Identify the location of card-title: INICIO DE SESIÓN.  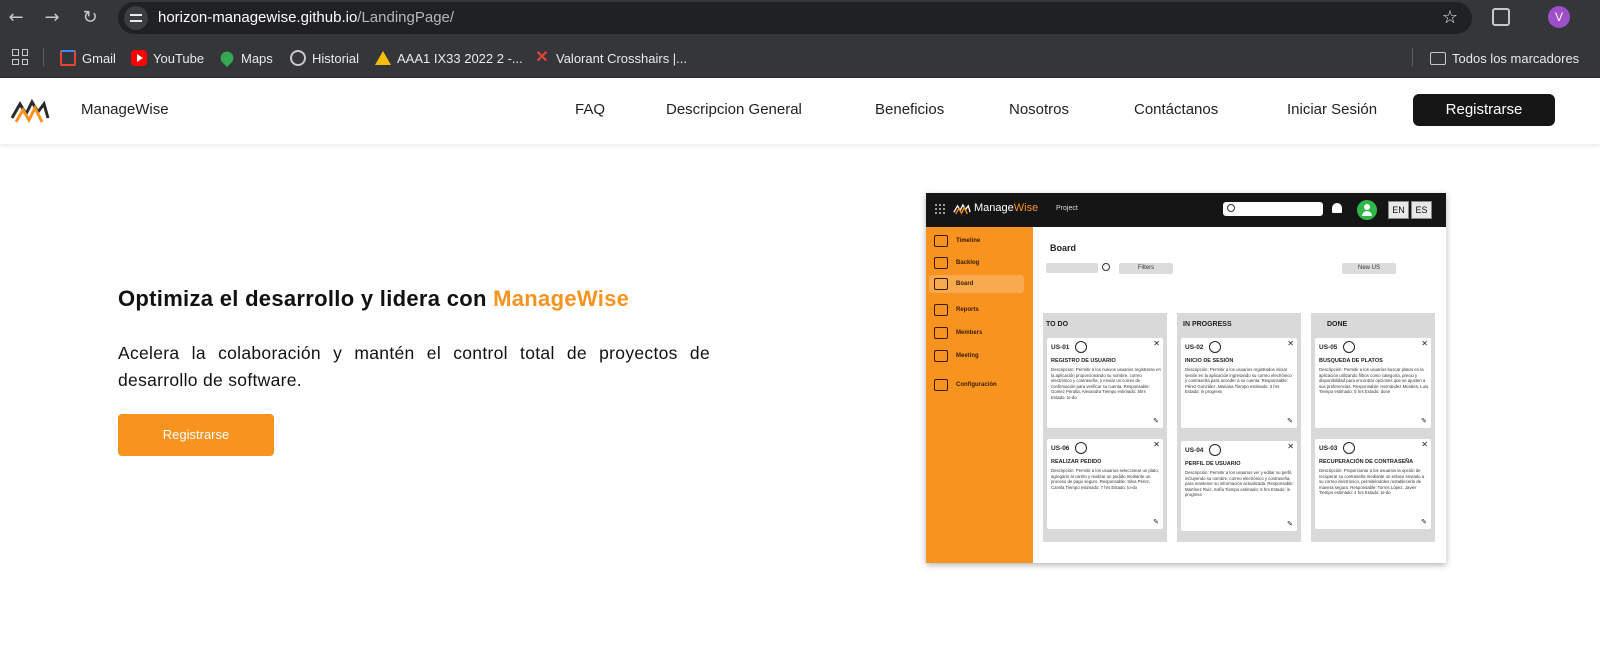
(1209, 361).